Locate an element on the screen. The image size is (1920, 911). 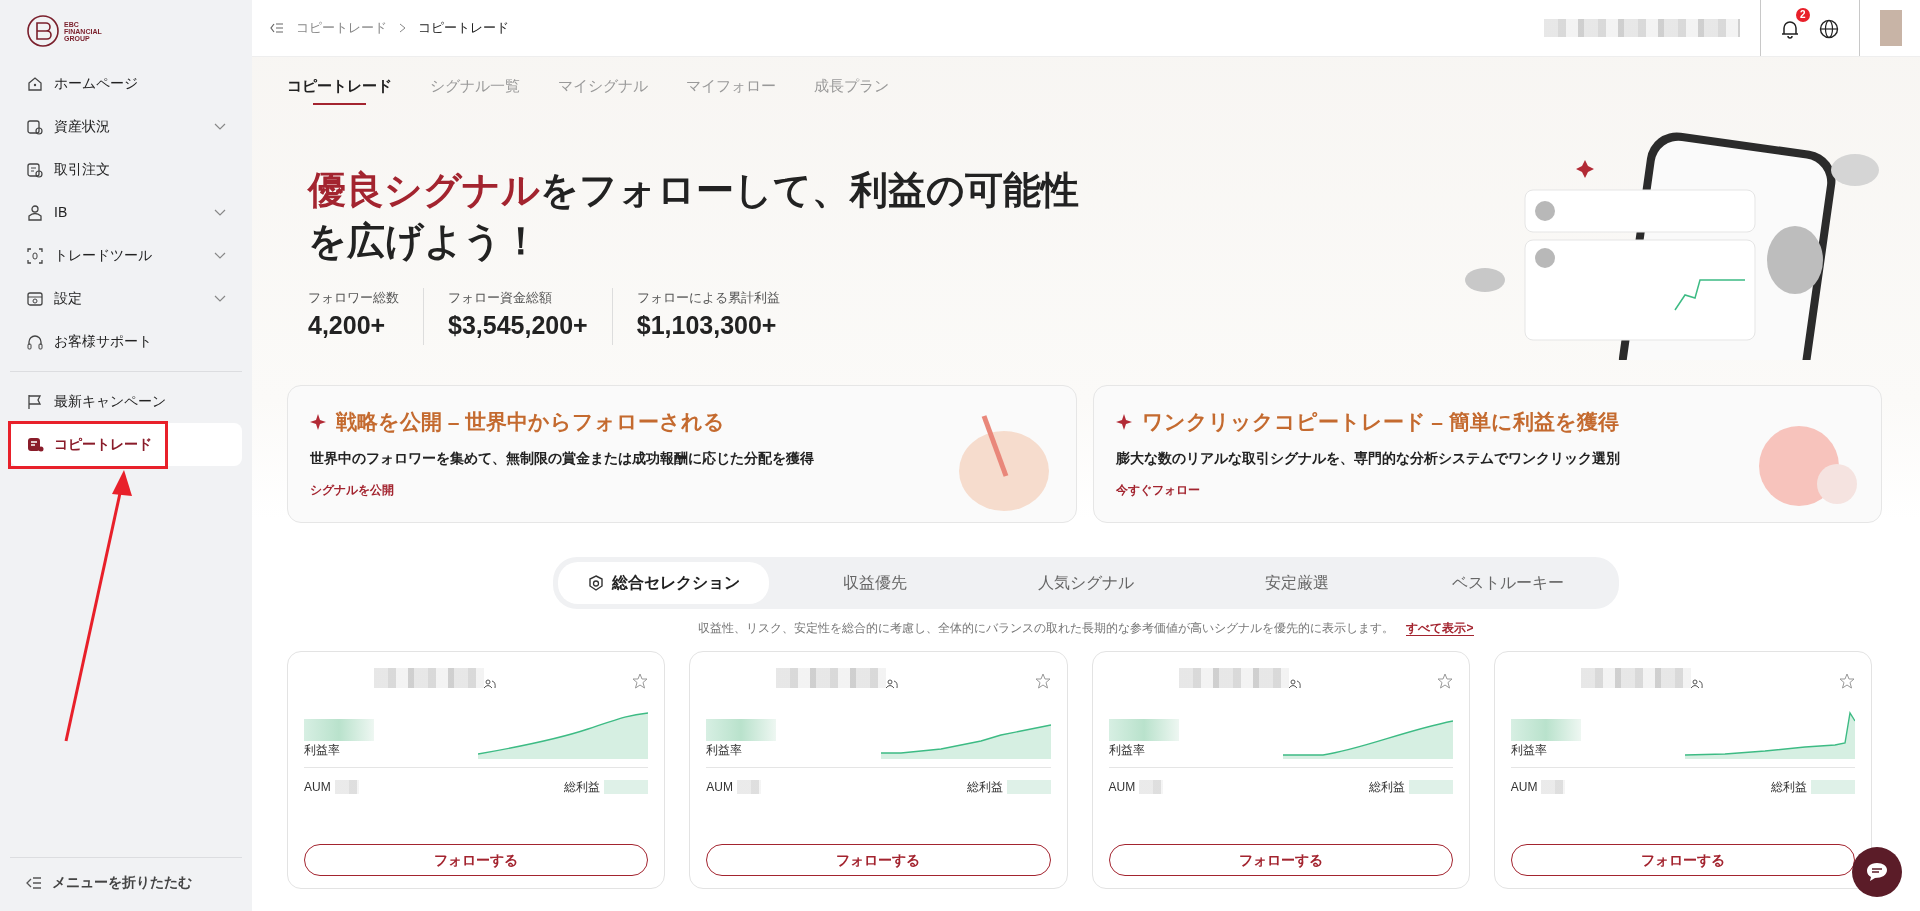
feature-link: シグナルを公開 is located at coordinates (352, 489).